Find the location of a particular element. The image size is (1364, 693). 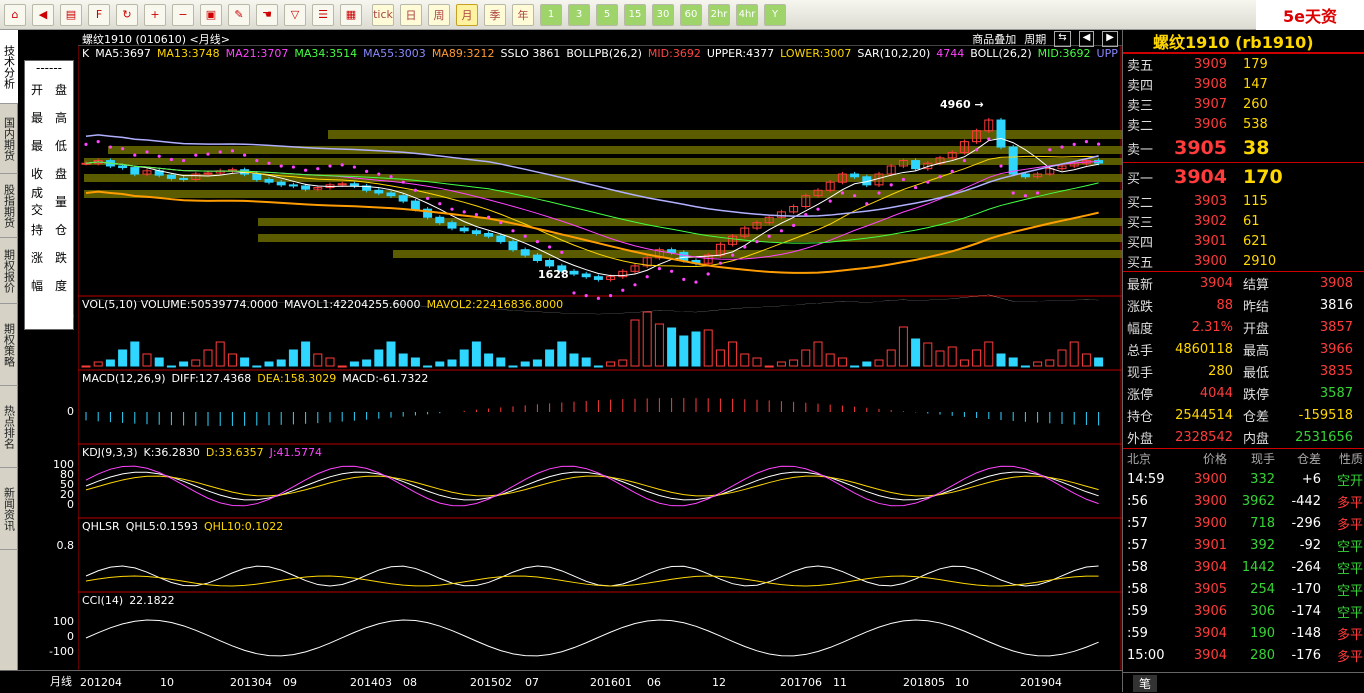

tick-row-4: :58 3904 1442 -264 空平 is located at coordinates (1243, 567).